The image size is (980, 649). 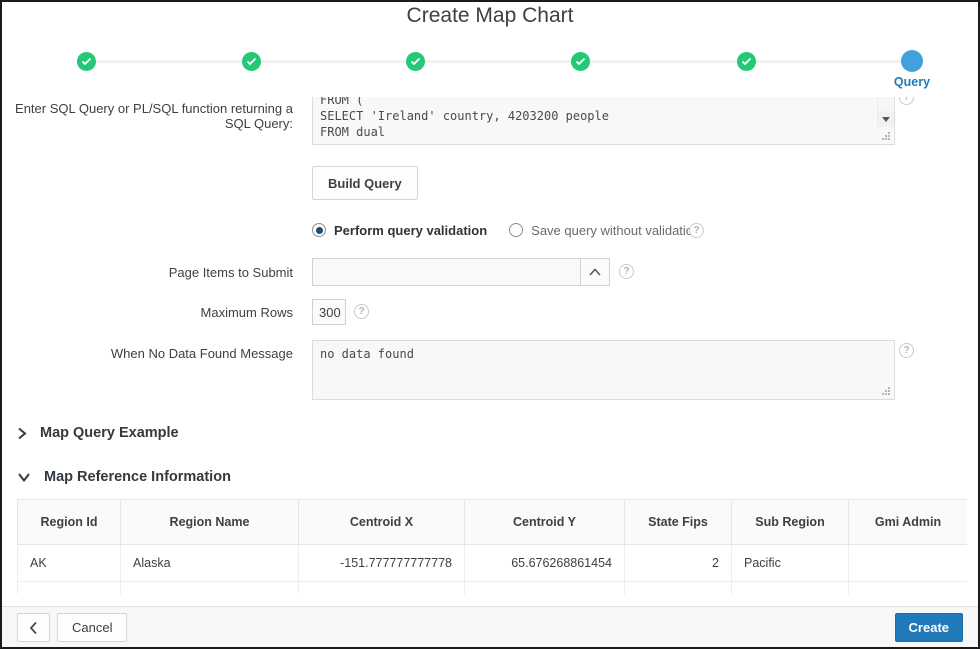 What do you see at coordinates (696, 230) in the screenshot?
I see `validation-help-icon: ?` at bounding box center [696, 230].